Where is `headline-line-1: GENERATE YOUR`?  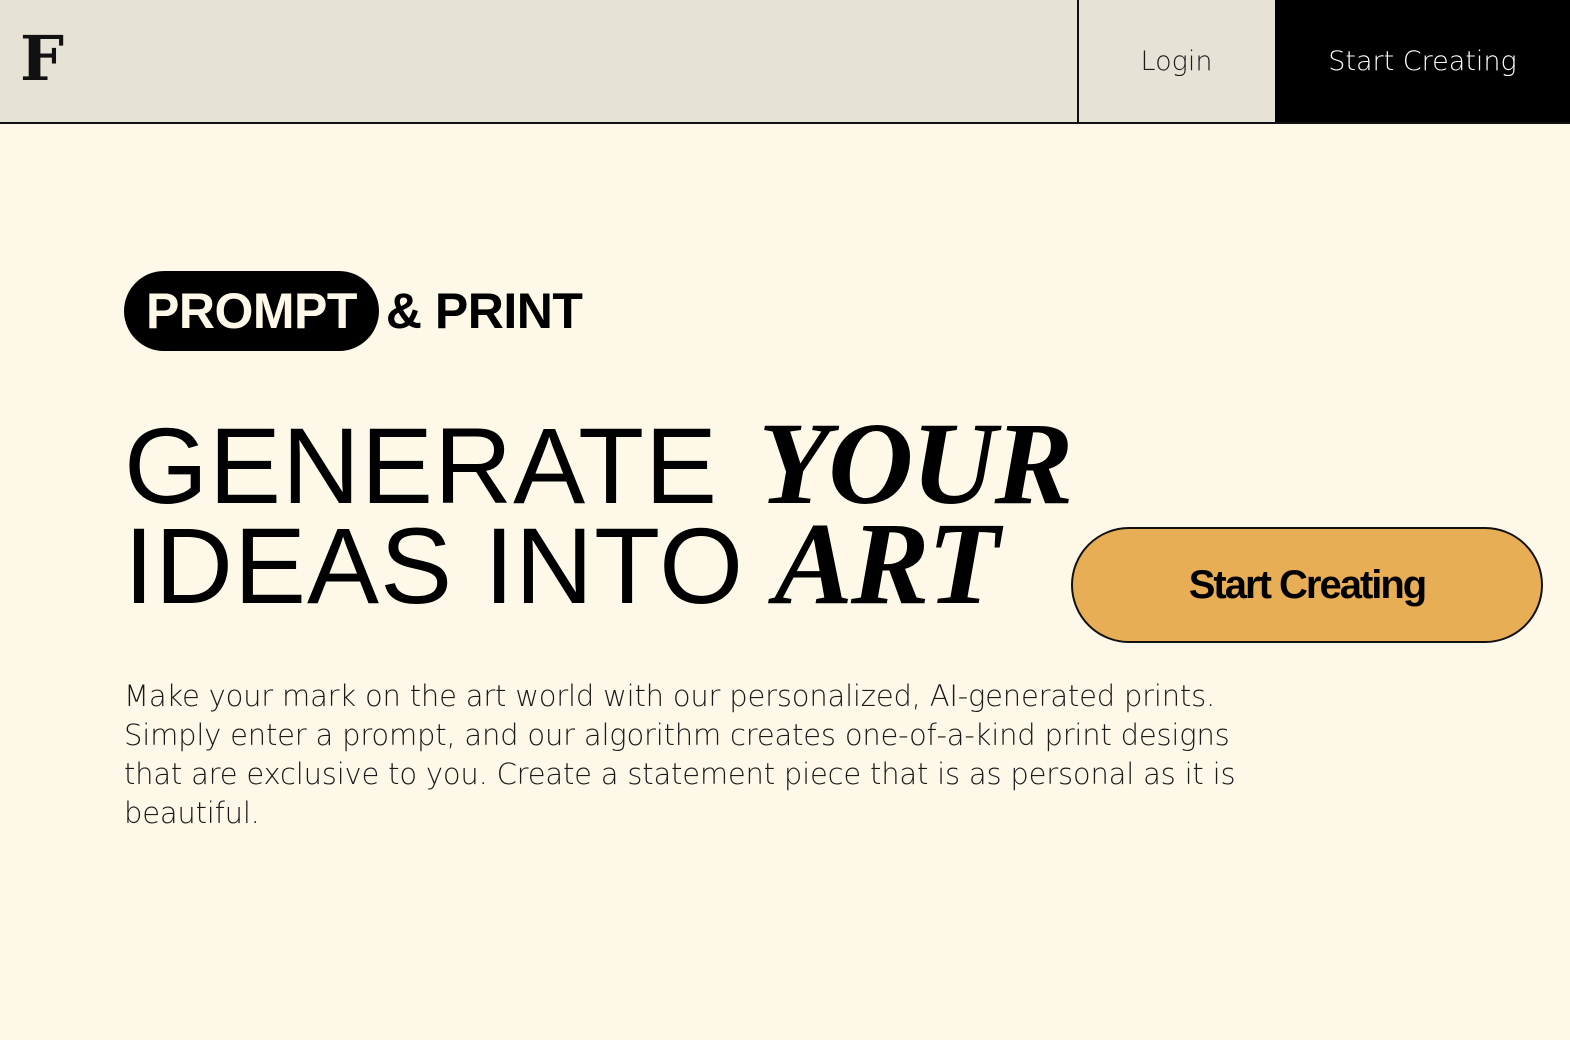
headline-line-1: GENERATE YOUR is located at coordinates (598, 464).